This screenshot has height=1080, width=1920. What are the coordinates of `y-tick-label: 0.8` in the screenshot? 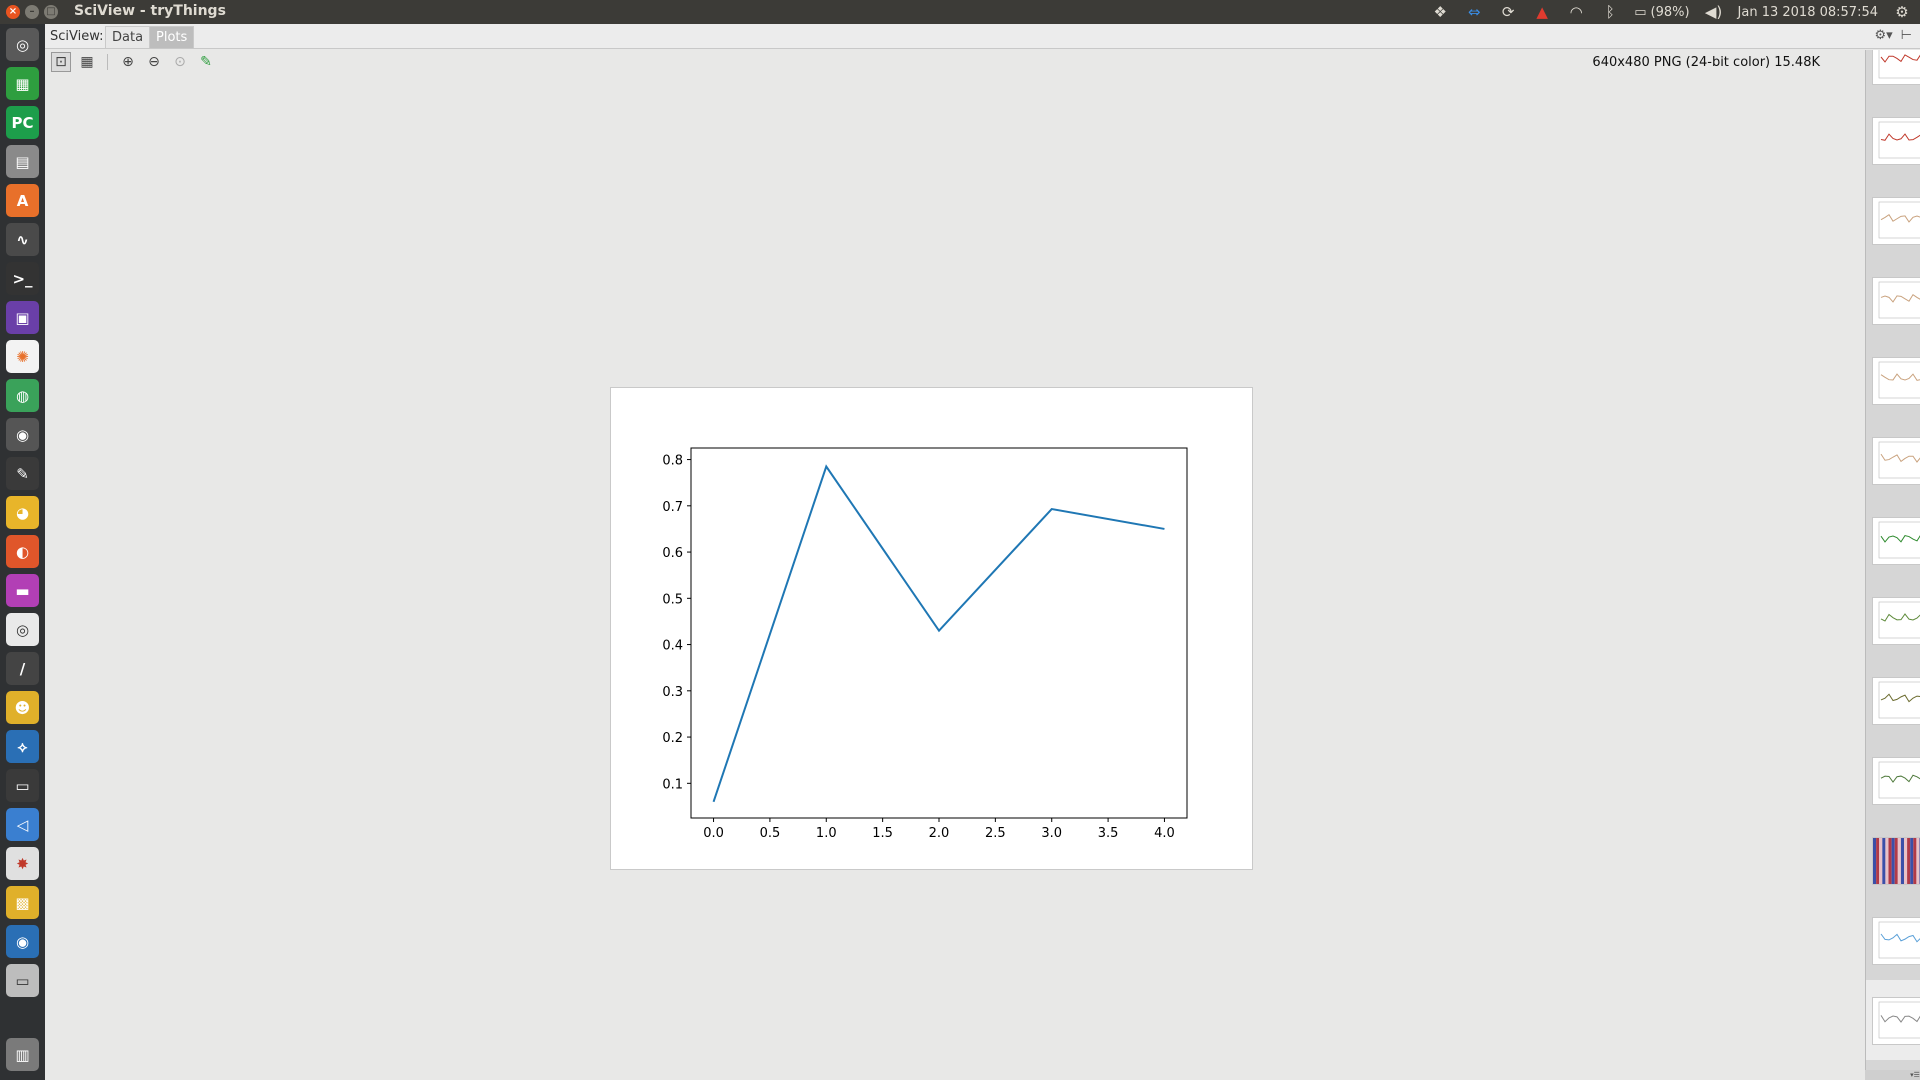 It's located at (672, 461).